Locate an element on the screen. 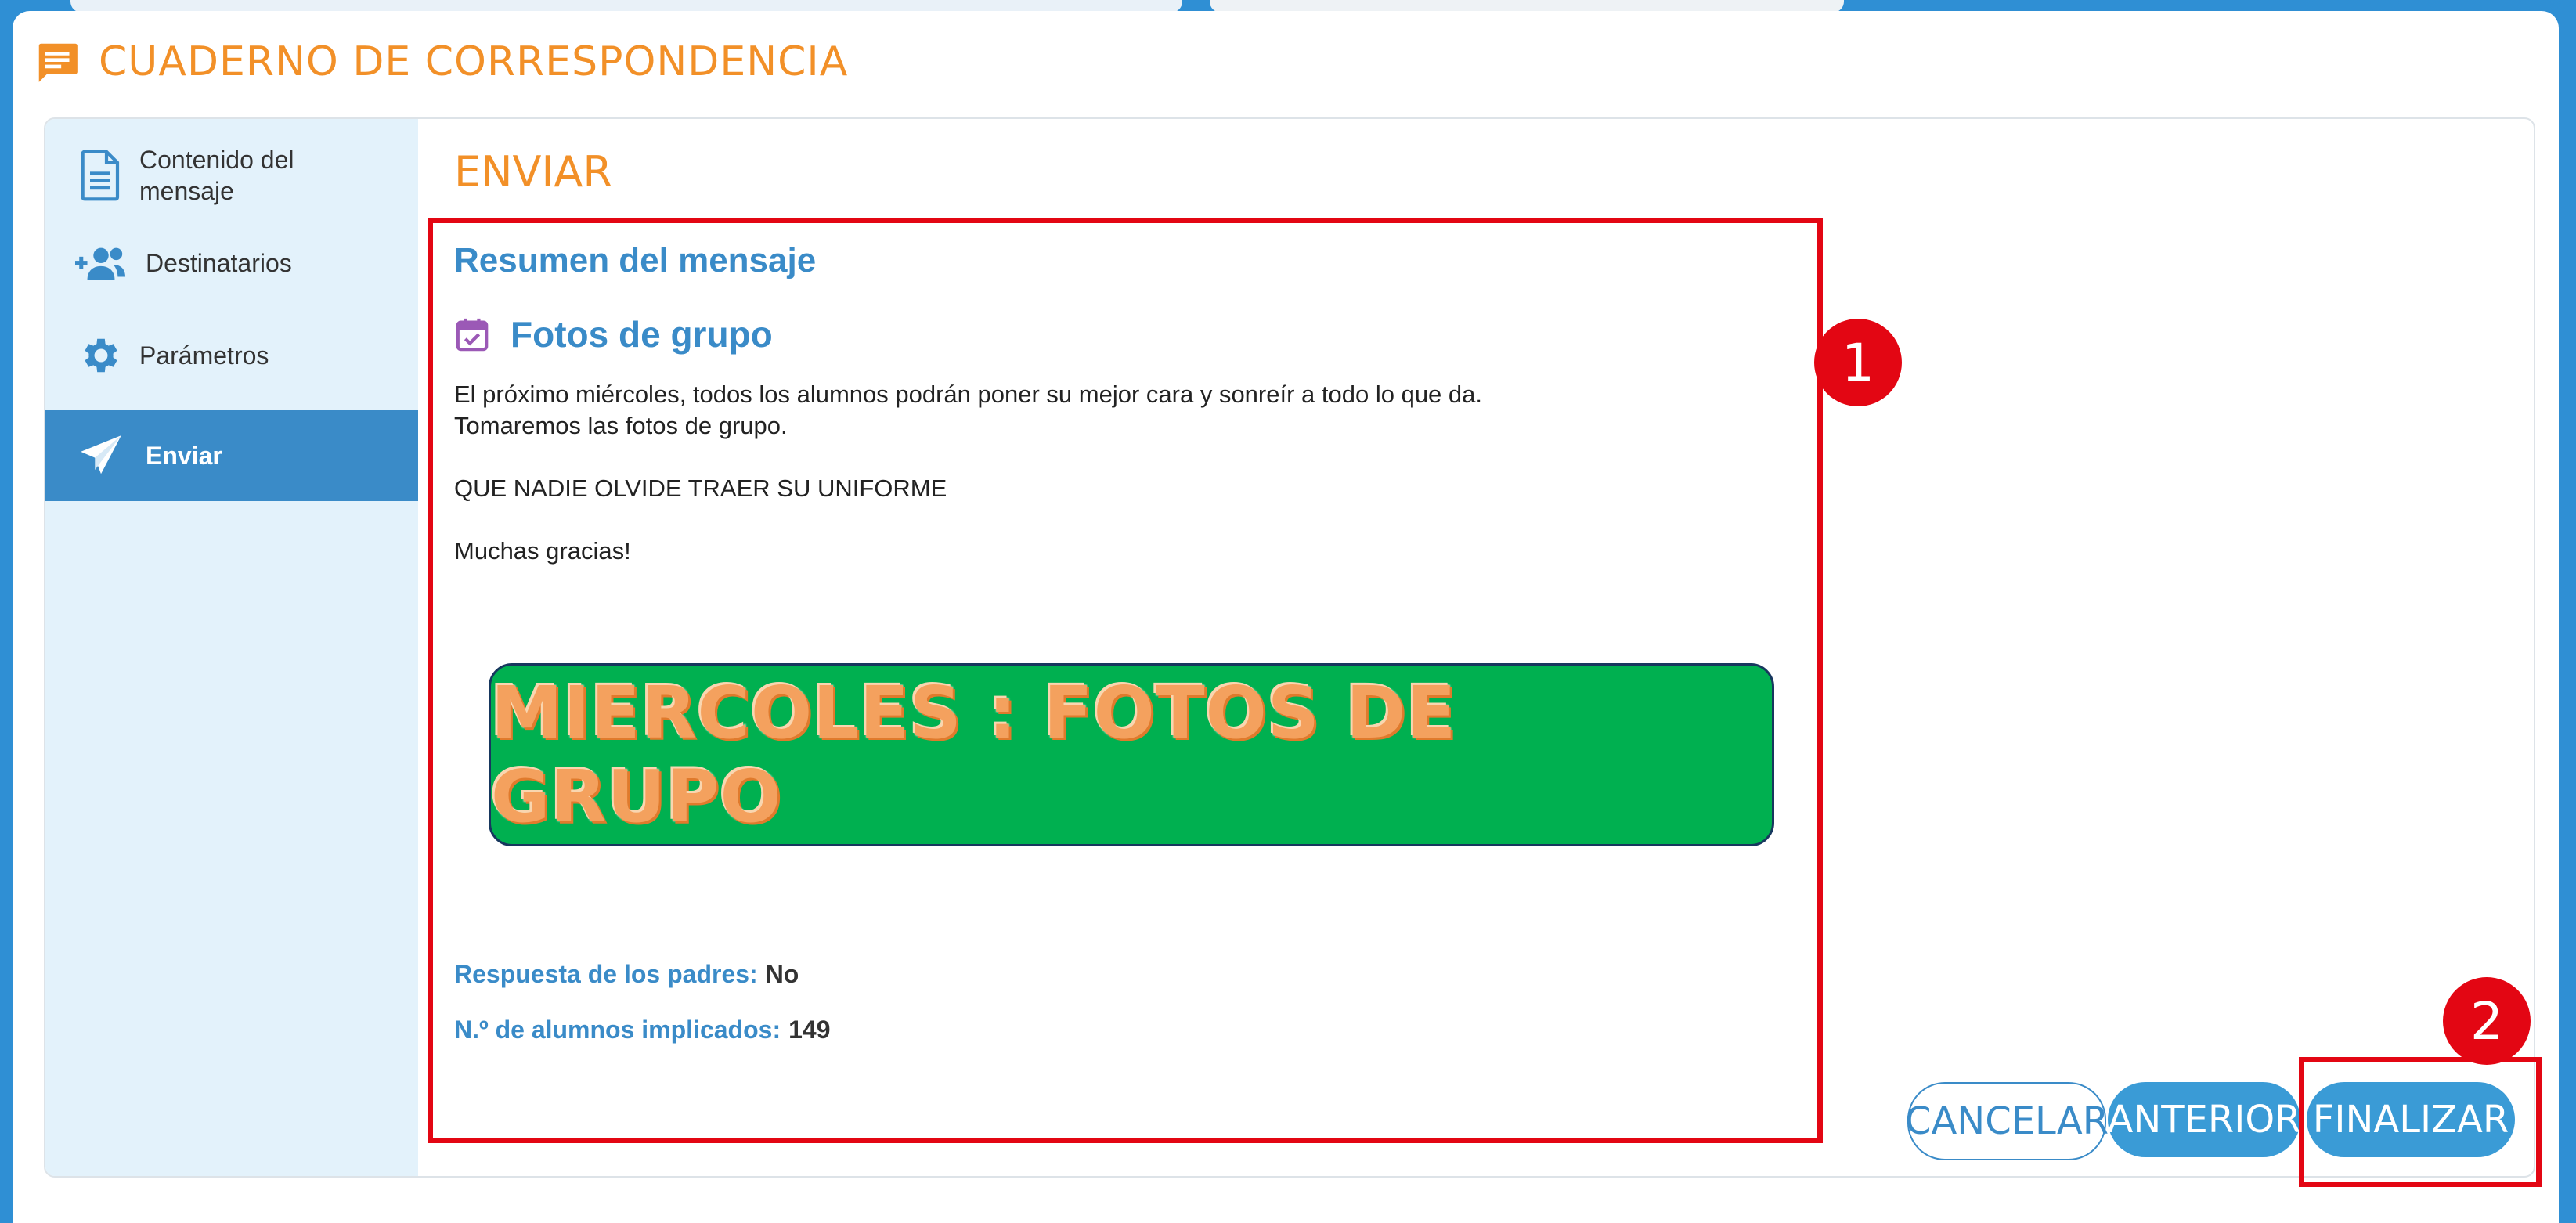 The image size is (2576, 1223). sidebar-item-contenido: Contenido del mensaje is located at coordinates (232, 175).